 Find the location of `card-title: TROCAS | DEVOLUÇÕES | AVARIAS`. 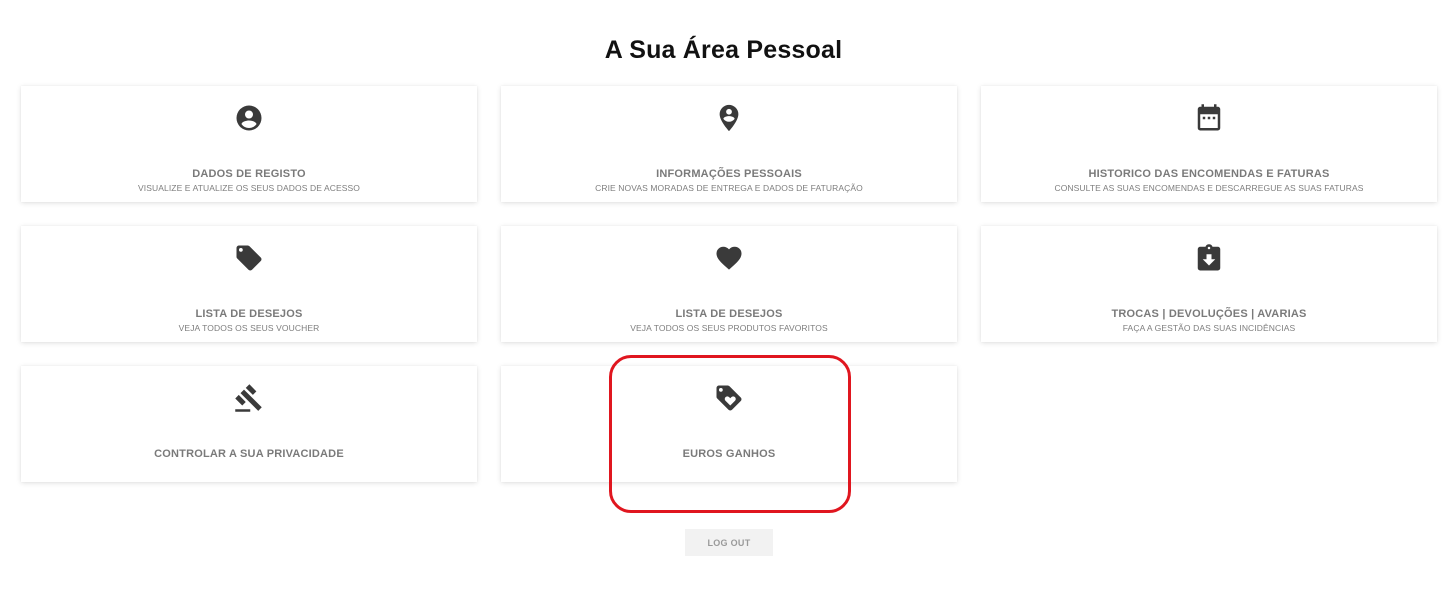

card-title: TROCAS | DEVOLUÇÕES | AVARIAS is located at coordinates (1209, 314).